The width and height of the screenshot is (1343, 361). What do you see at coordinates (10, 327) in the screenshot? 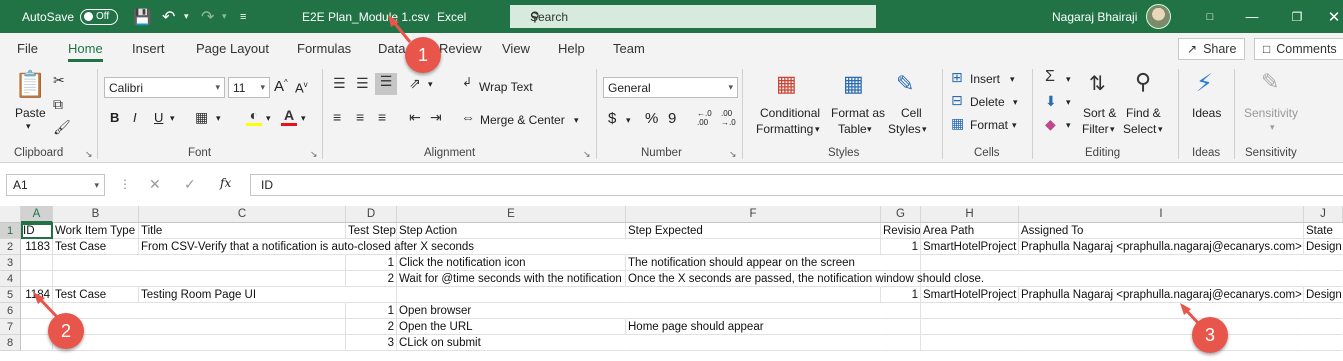
I see `row-header-7: 7` at bounding box center [10, 327].